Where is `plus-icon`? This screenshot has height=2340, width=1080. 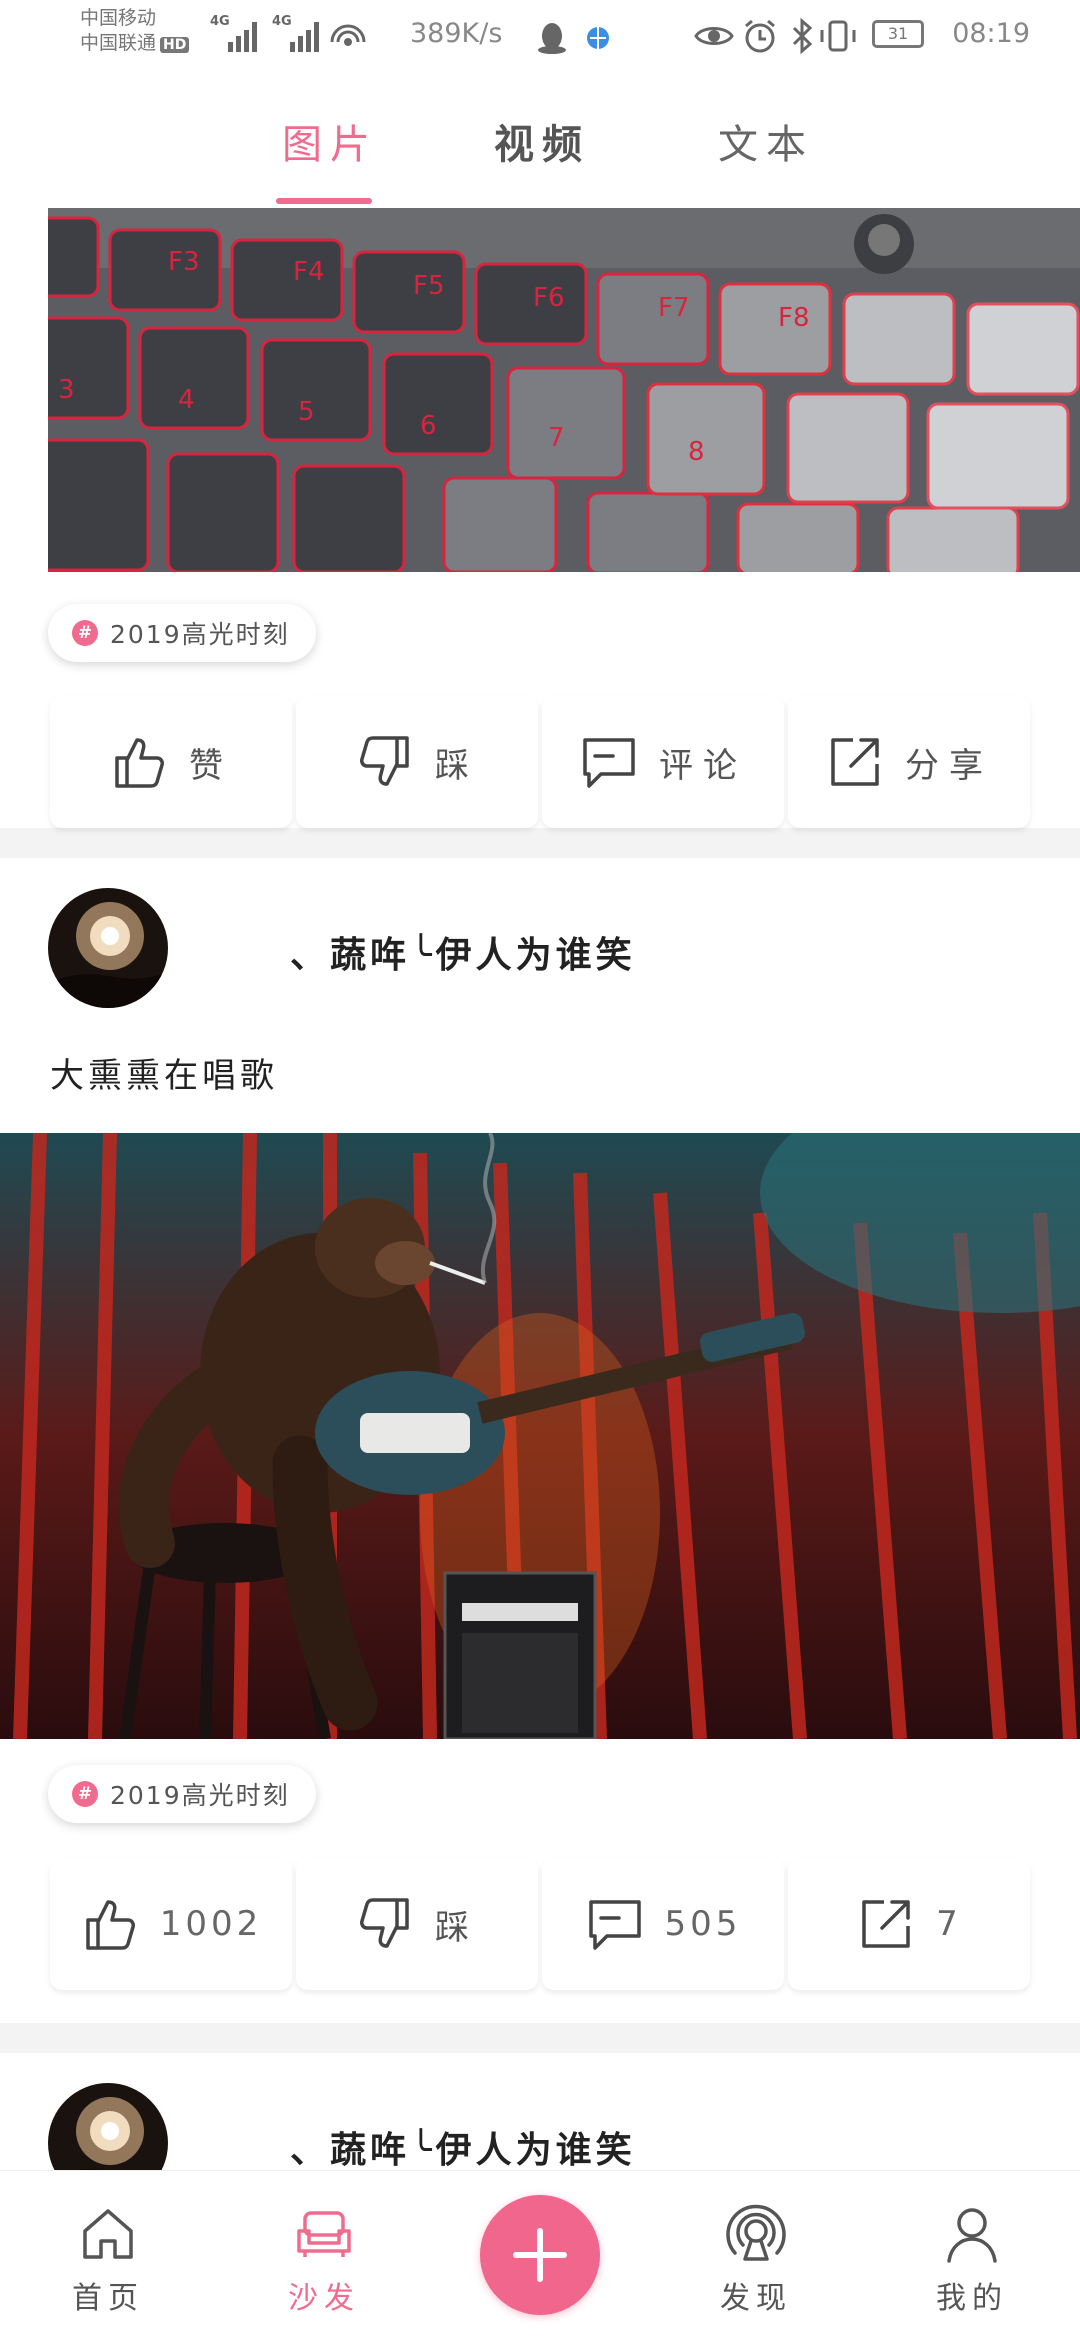 plus-icon is located at coordinates (540, 2255).